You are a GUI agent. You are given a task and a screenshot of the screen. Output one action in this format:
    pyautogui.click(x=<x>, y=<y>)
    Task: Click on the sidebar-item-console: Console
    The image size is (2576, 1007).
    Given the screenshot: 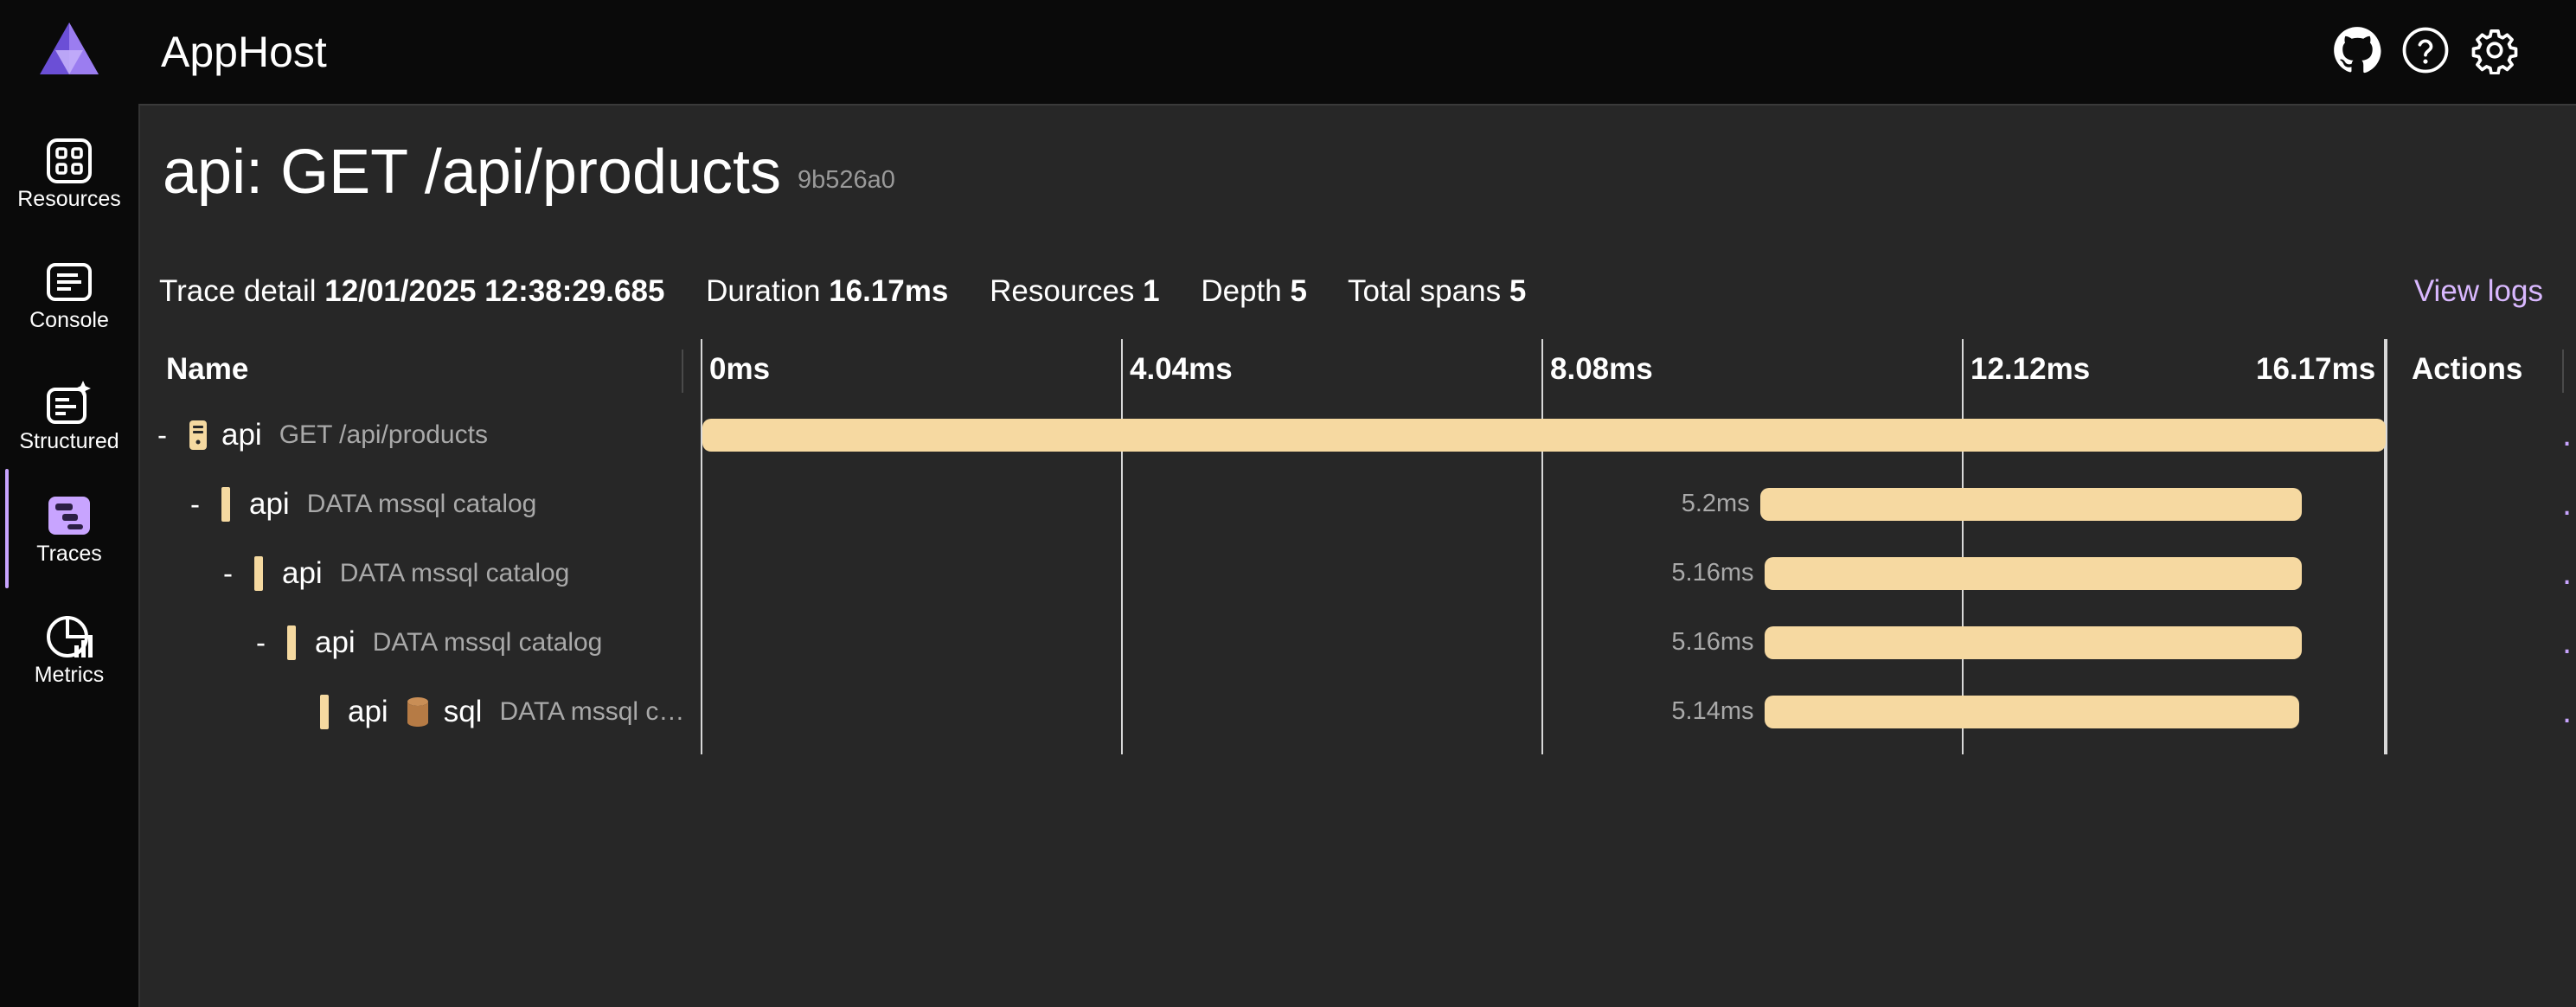 What is the action you would take?
    pyautogui.click(x=69, y=295)
    